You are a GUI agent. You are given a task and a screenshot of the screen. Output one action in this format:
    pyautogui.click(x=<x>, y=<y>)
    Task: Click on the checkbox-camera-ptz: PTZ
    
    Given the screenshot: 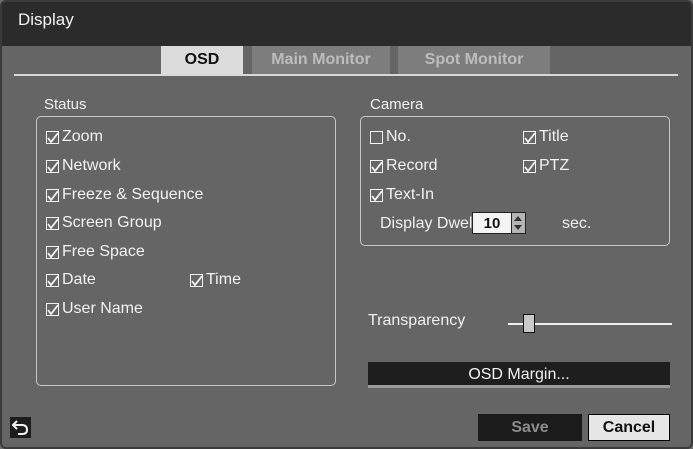 What is the action you would take?
    pyautogui.click(x=546, y=166)
    